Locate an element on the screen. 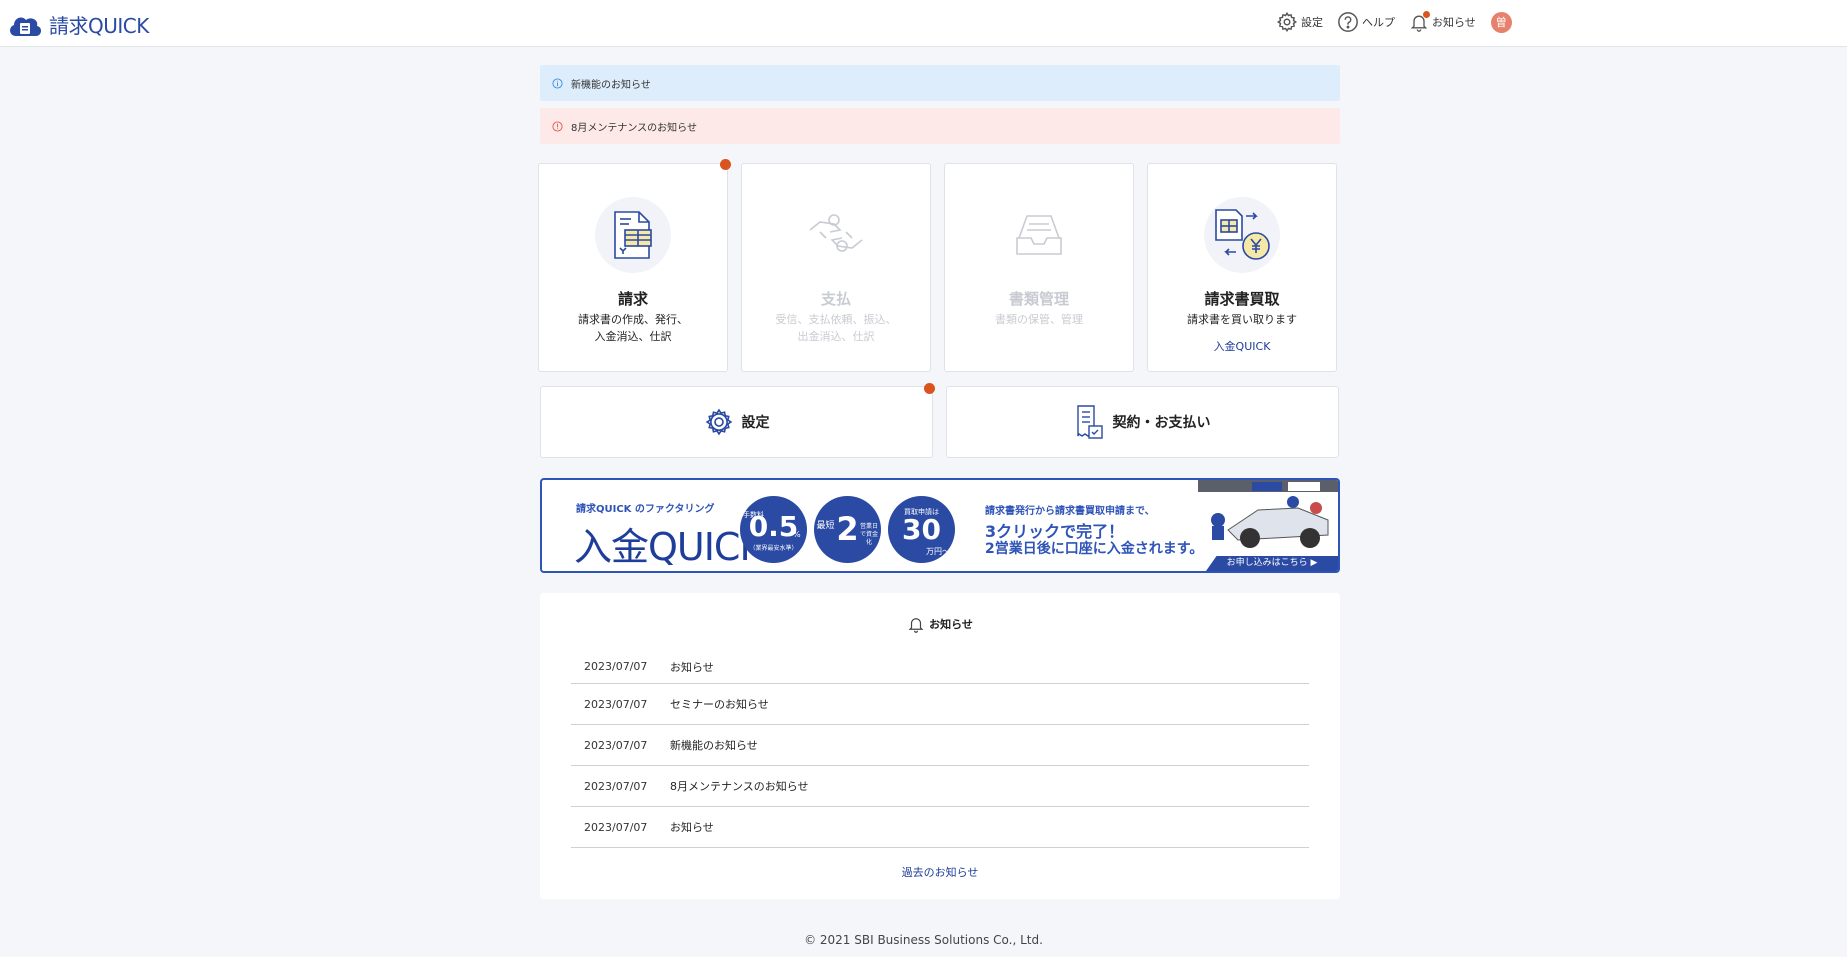 The width and height of the screenshot is (1847, 957). notice-maintenance-text: 8月メンテナンスのお知らせ is located at coordinates (634, 128).